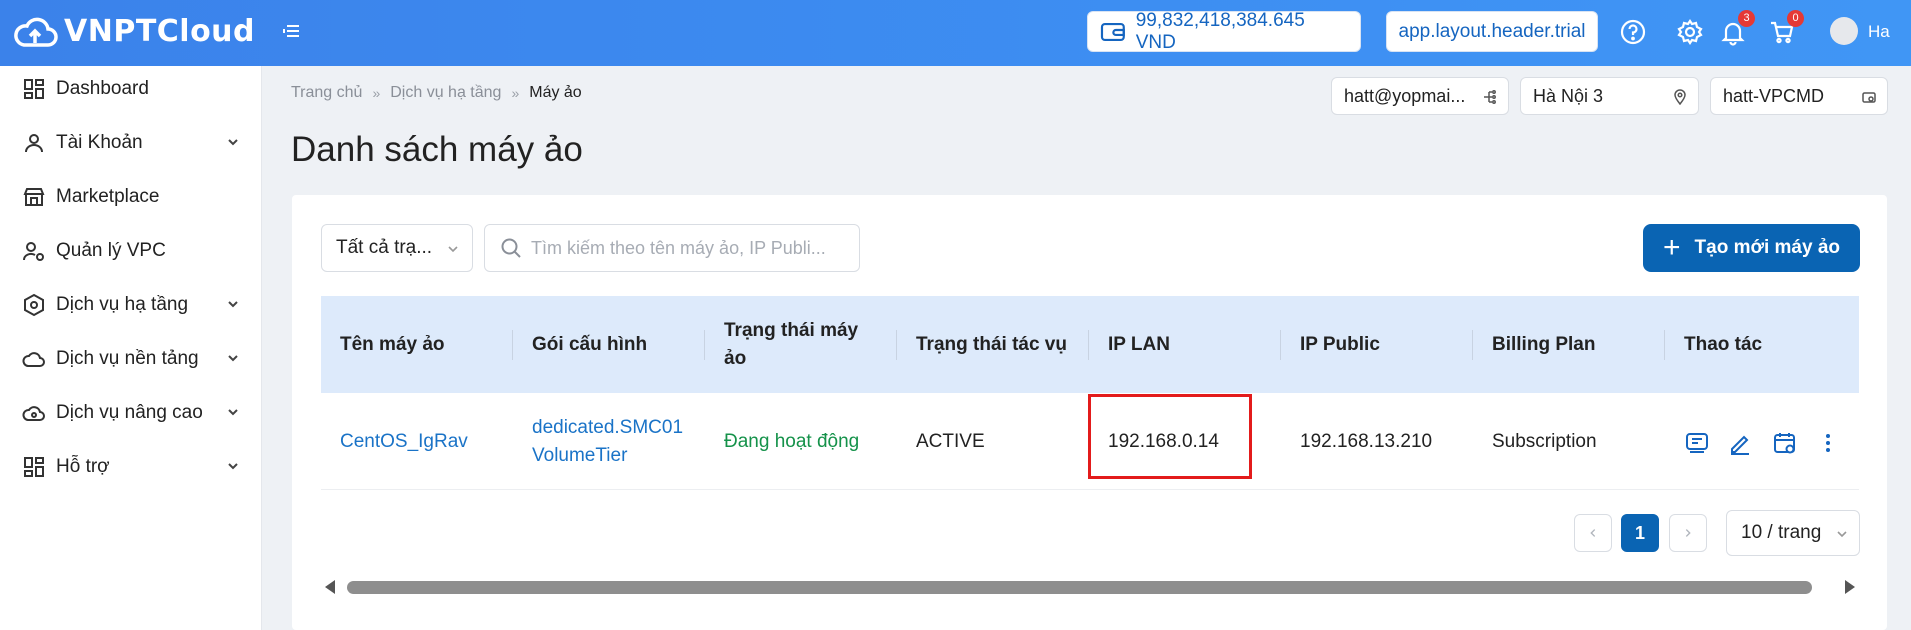  I want to click on menu-toggle-icon, so click(293, 31).